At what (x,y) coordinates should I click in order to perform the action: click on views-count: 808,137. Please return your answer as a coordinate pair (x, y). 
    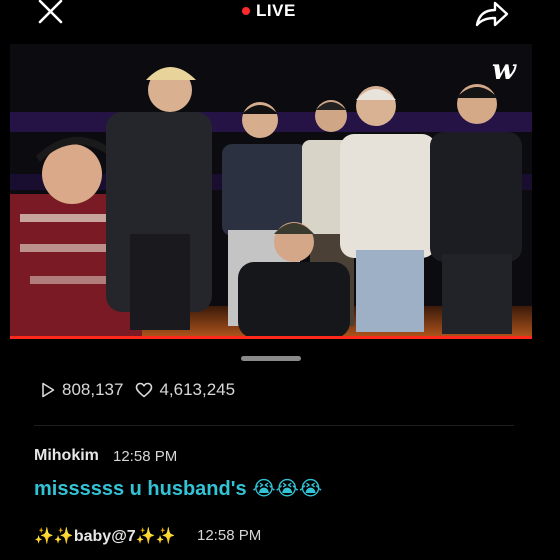
    Looking at the image, I should click on (93, 389).